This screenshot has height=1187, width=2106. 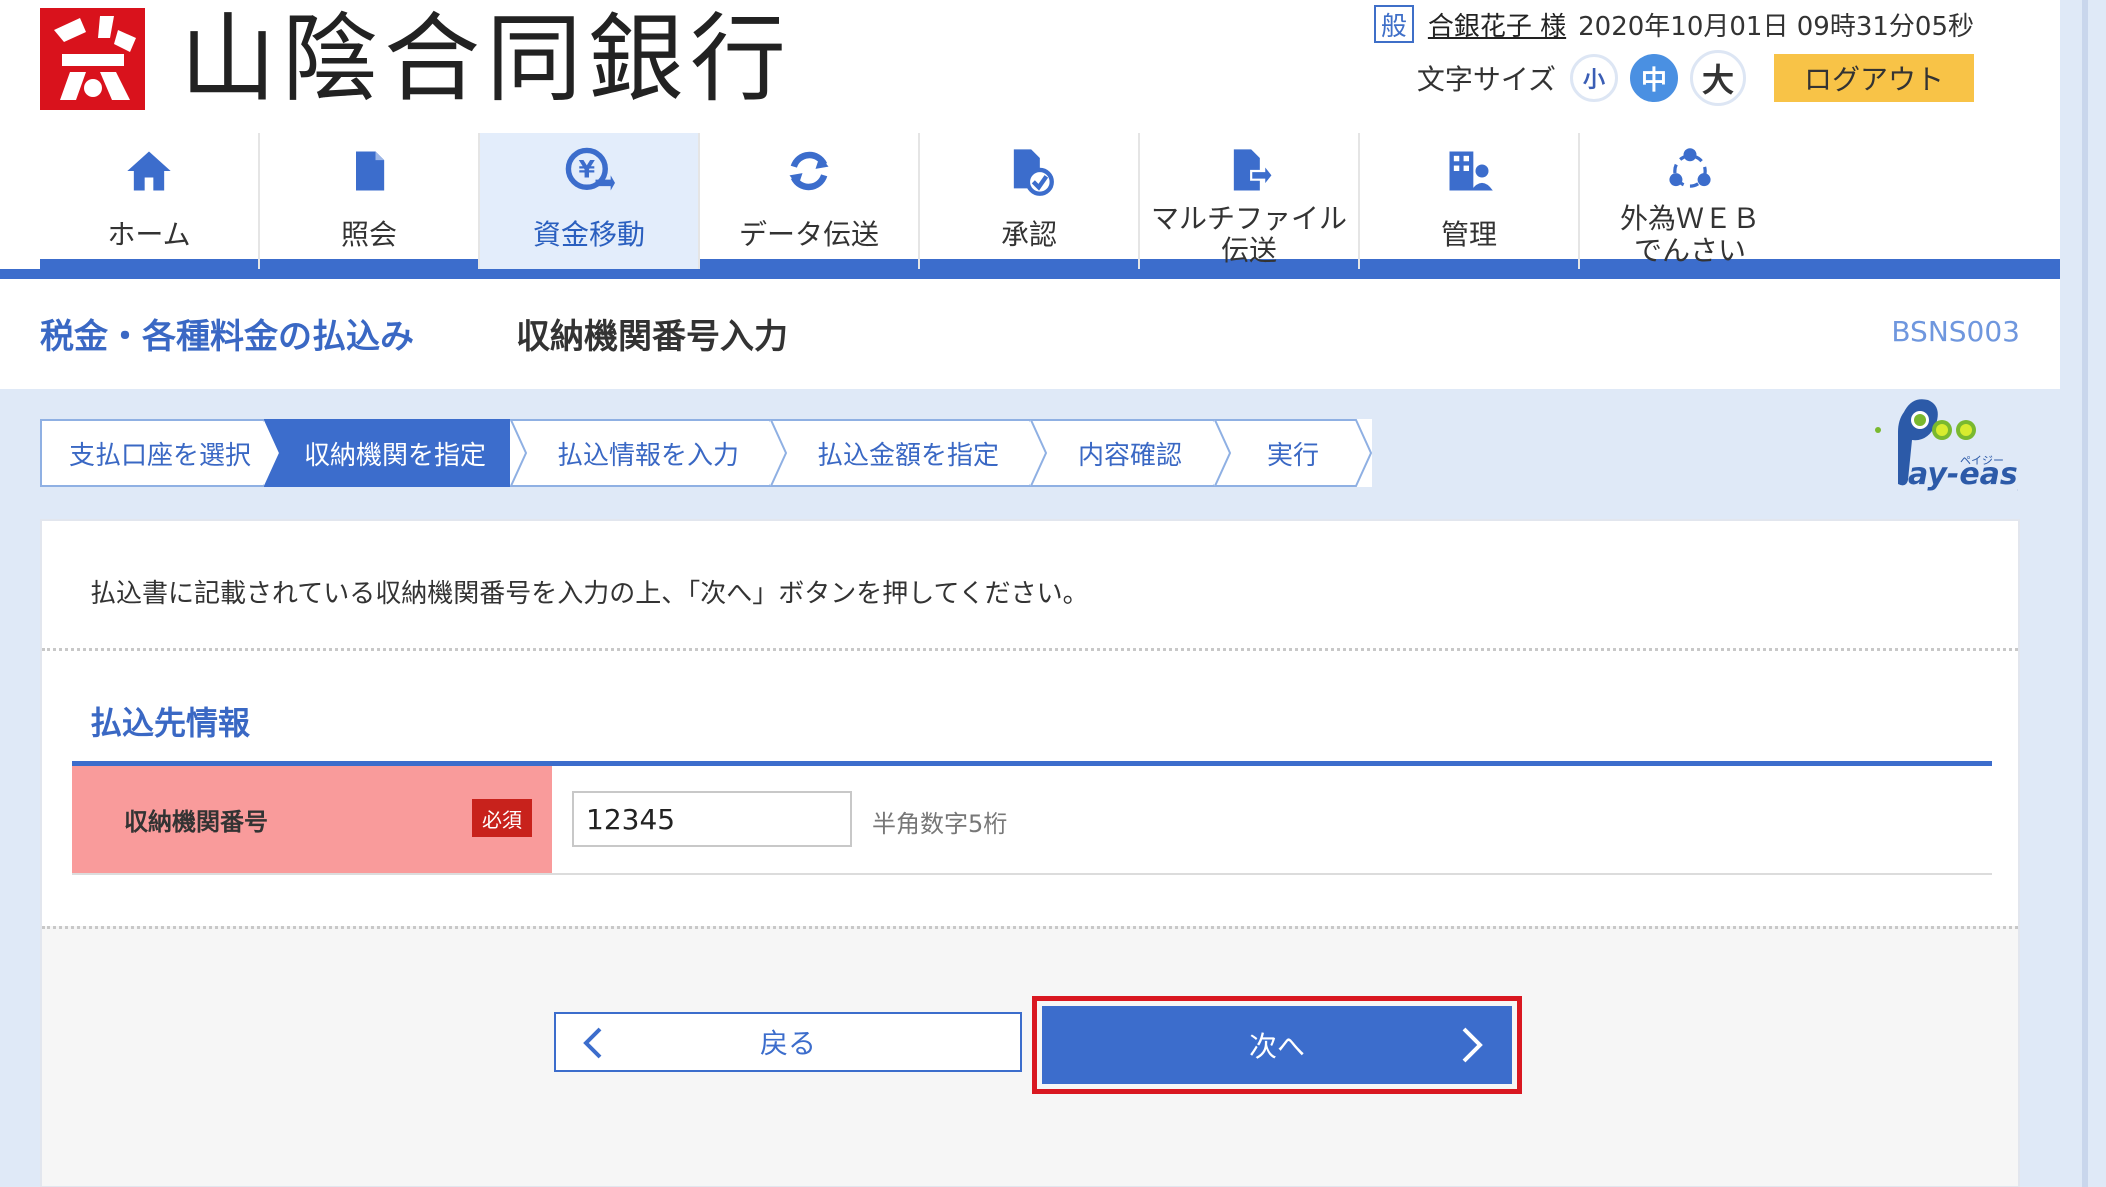 What do you see at coordinates (647, 455) in the screenshot?
I see `step-label: 払込情報を入力` at bounding box center [647, 455].